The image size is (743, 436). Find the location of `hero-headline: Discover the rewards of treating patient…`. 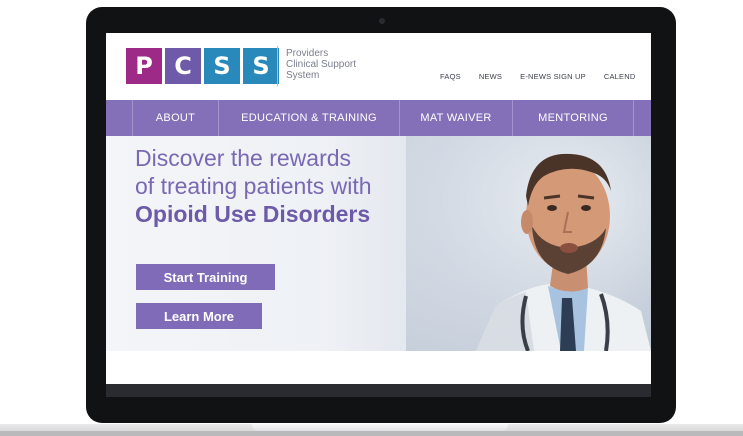

hero-headline: Discover the rewards of treating patient… is located at coordinates (280, 186).